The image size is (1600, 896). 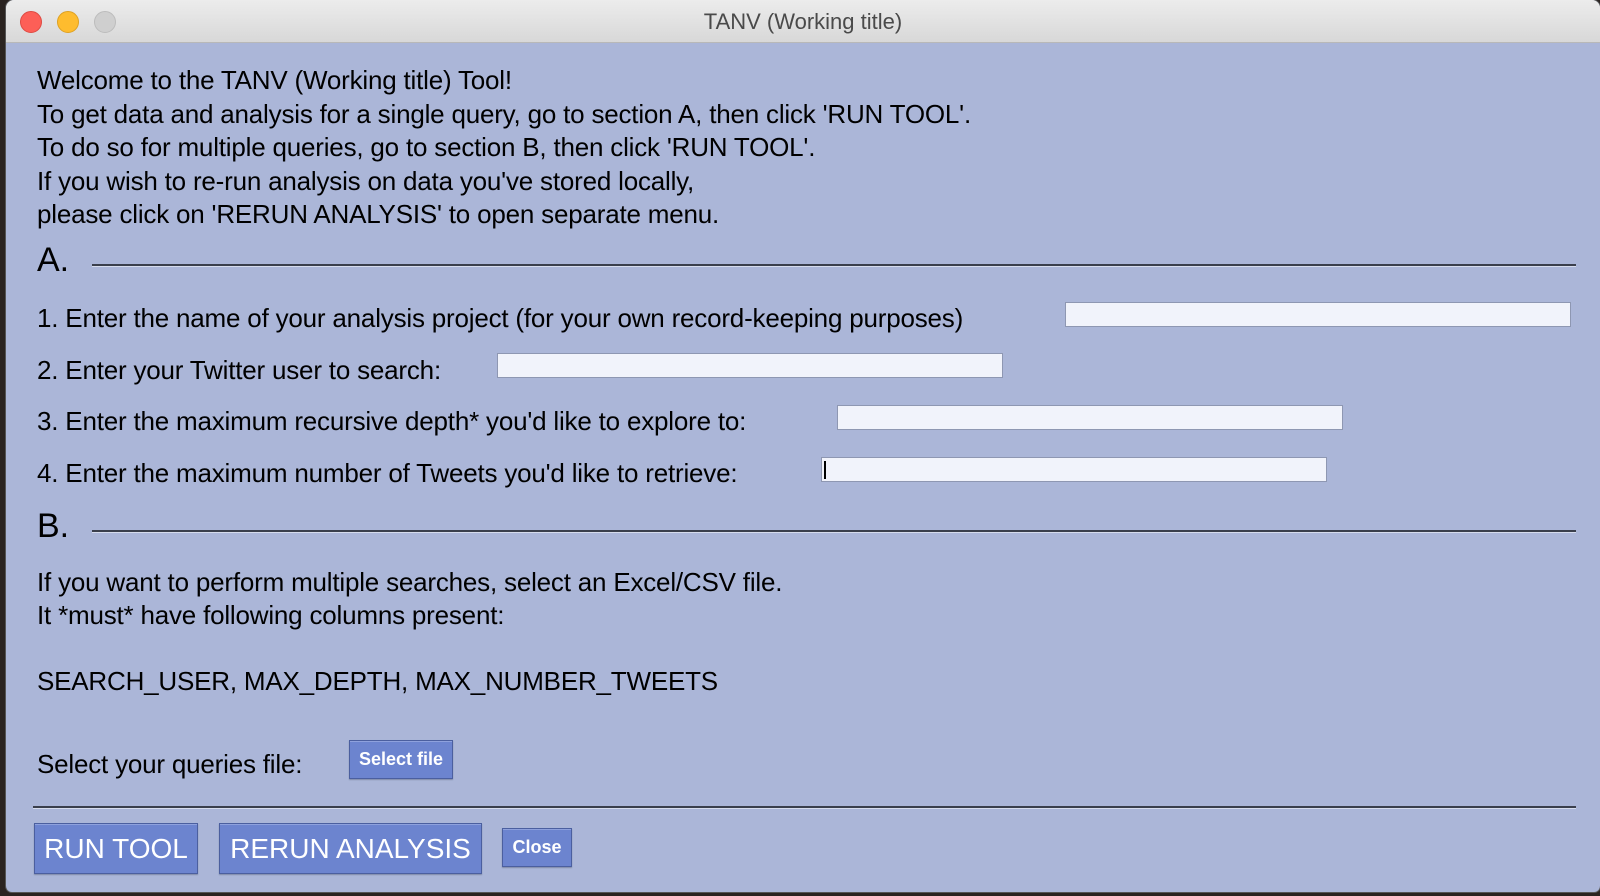 What do you see at coordinates (834, 531) in the screenshot?
I see `section-b-divider` at bounding box center [834, 531].